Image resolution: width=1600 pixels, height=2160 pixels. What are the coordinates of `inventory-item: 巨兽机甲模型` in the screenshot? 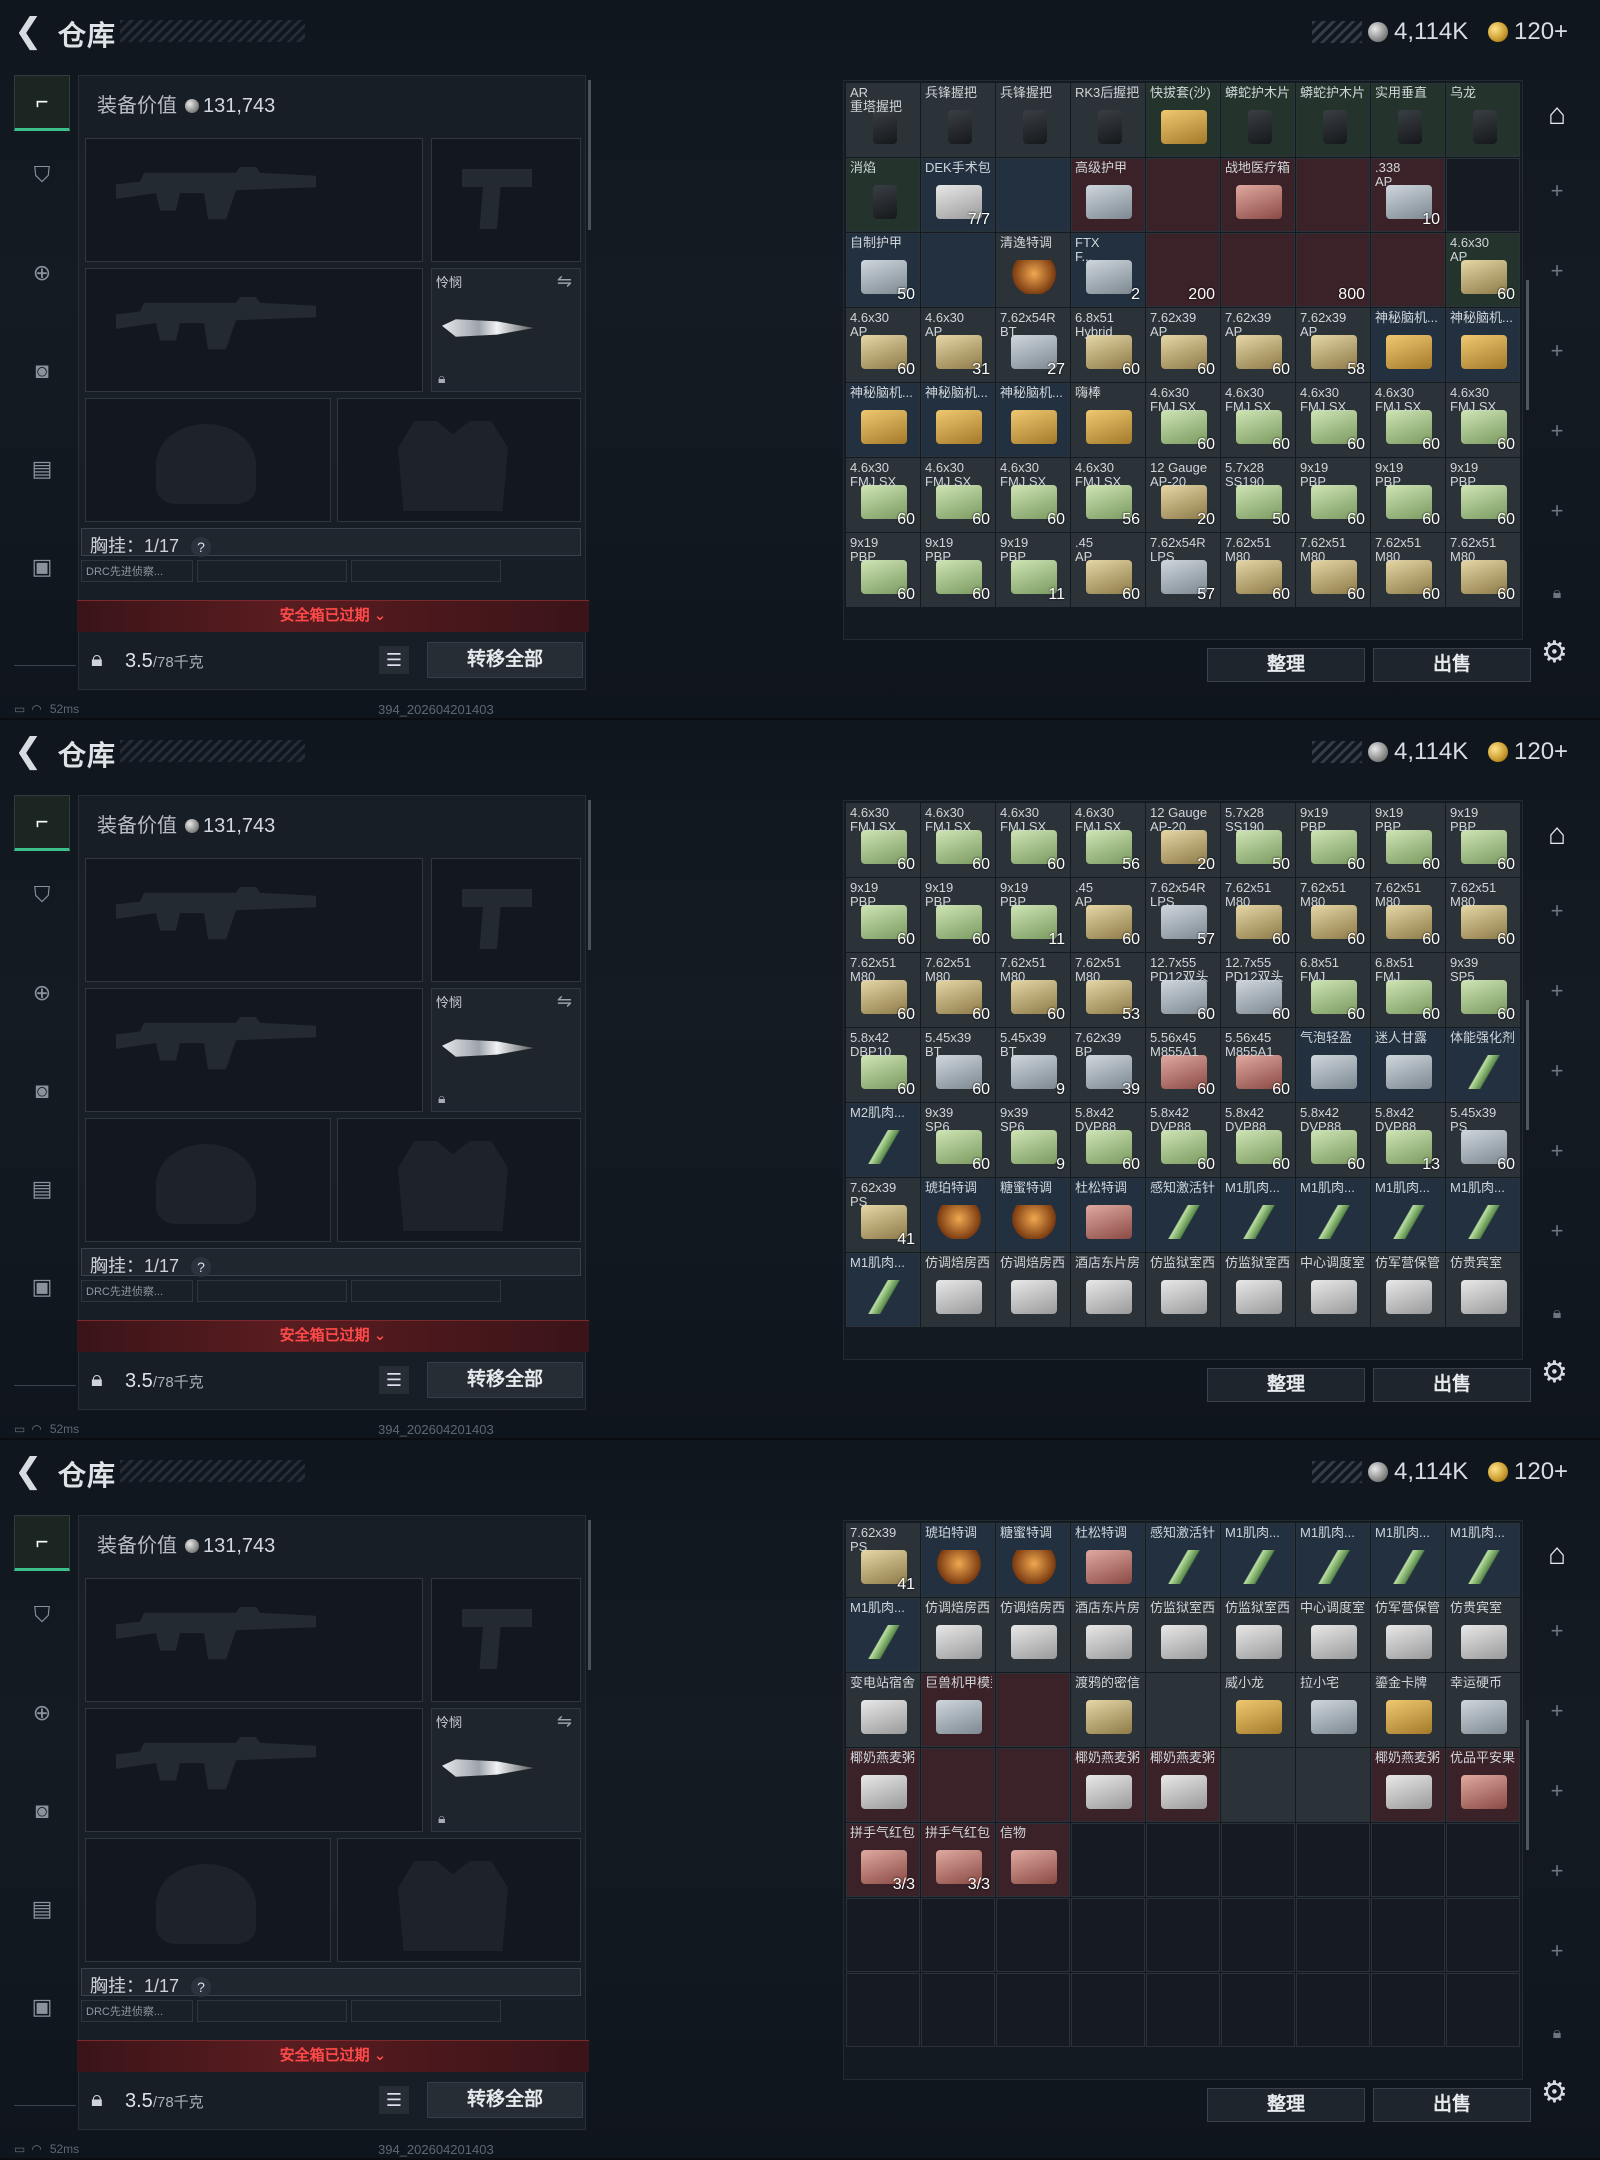 It's located at (958, 1710).